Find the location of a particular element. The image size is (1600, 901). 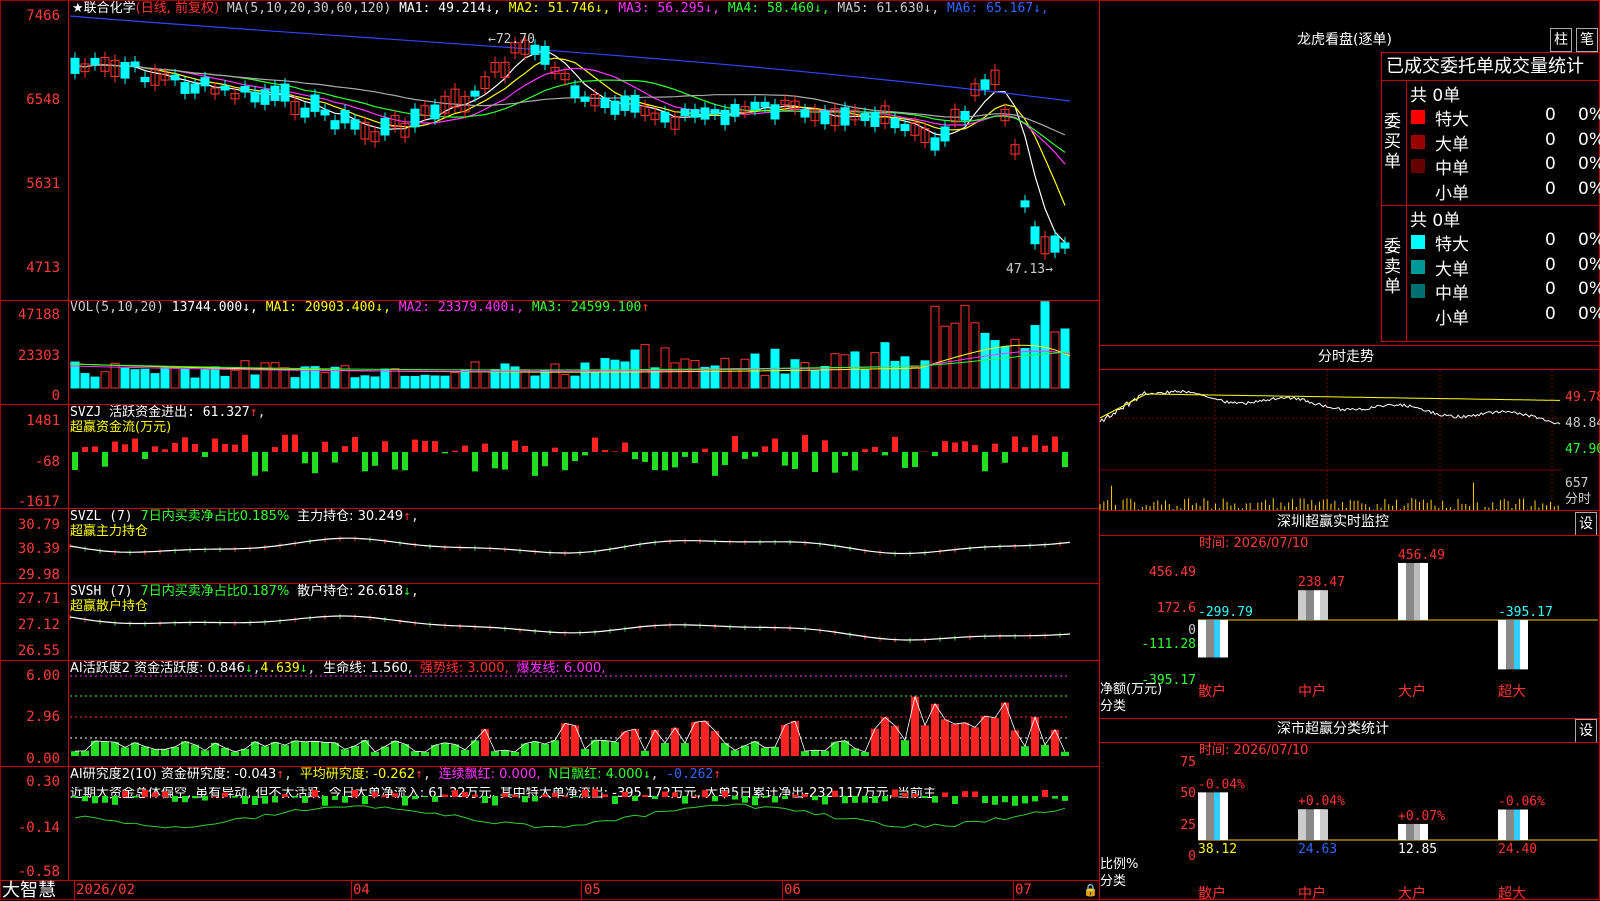

price-tick: 6548 is located at coordinates (30, 100).